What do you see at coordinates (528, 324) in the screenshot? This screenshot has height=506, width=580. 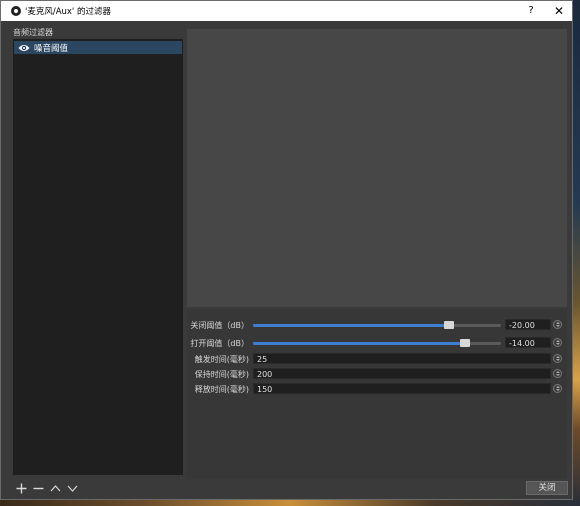 I see `close-threshold-input: -20.00` at bounding box center [528, 324].